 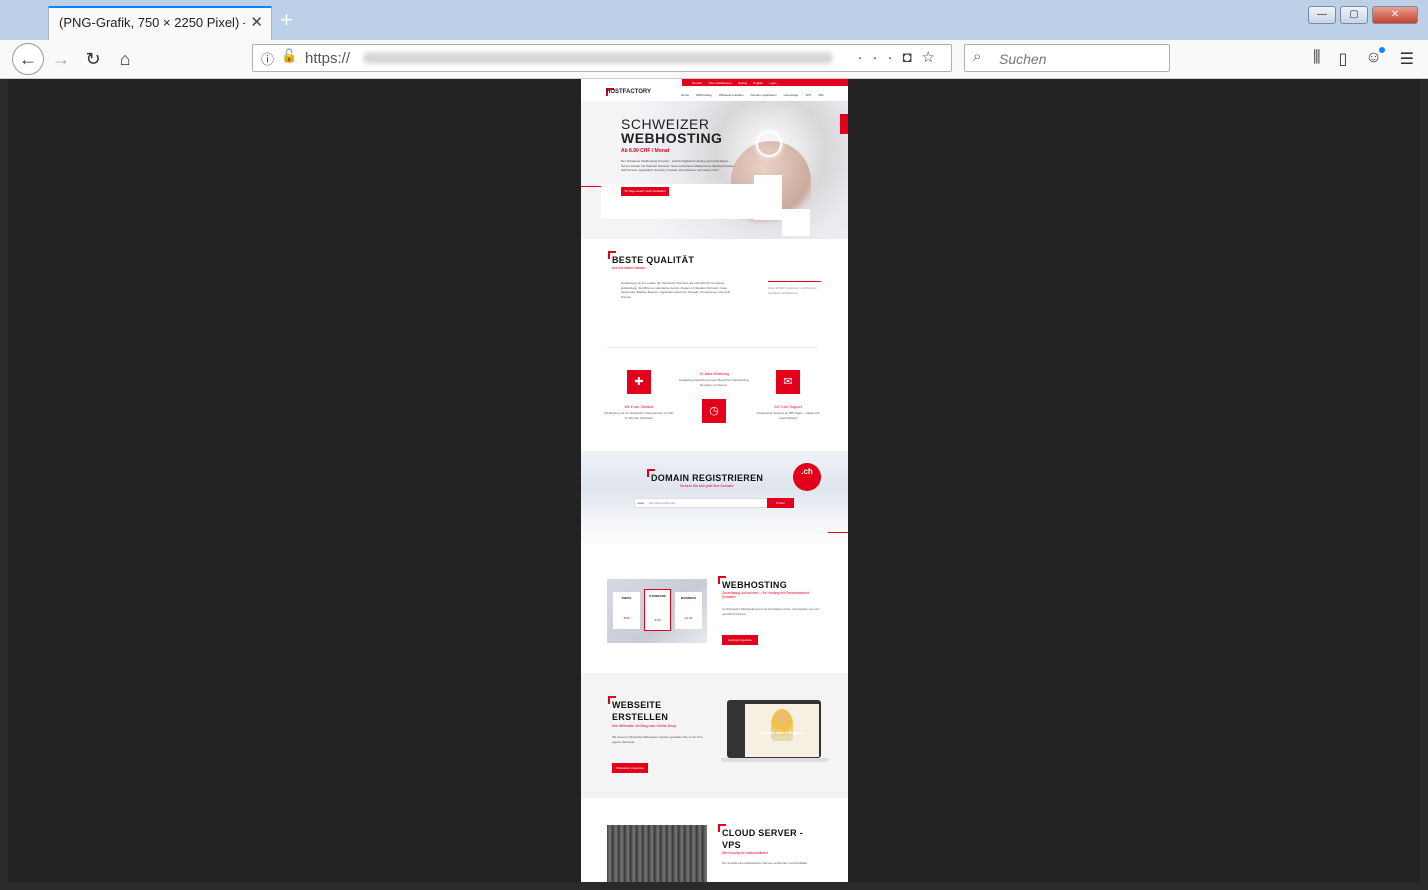 What do you see at coordinates (742, 82) in the screenshot?
I see `topbar-link: Hotline` at bounding box center [742, 82].